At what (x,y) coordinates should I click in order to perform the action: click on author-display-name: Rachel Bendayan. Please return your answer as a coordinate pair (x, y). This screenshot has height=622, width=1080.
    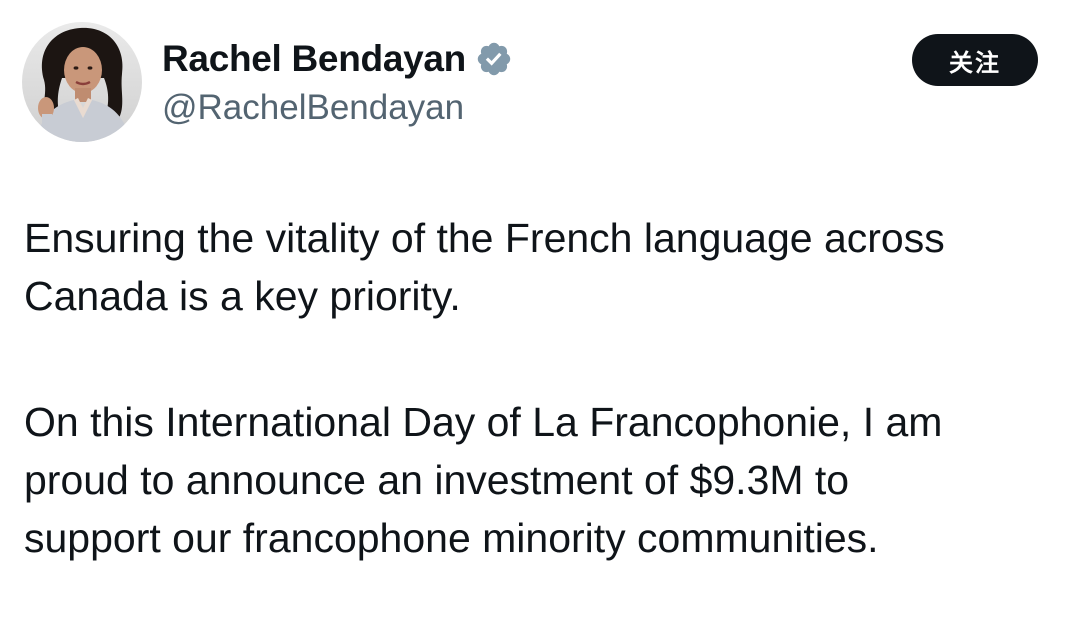
    Looking at the image, I should click on (314, 59).